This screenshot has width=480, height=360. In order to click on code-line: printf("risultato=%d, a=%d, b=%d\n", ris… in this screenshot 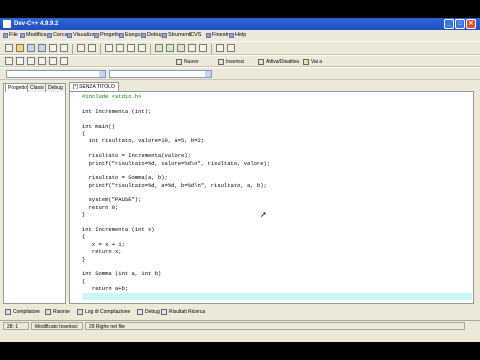, I will do `click(277, 185)`.